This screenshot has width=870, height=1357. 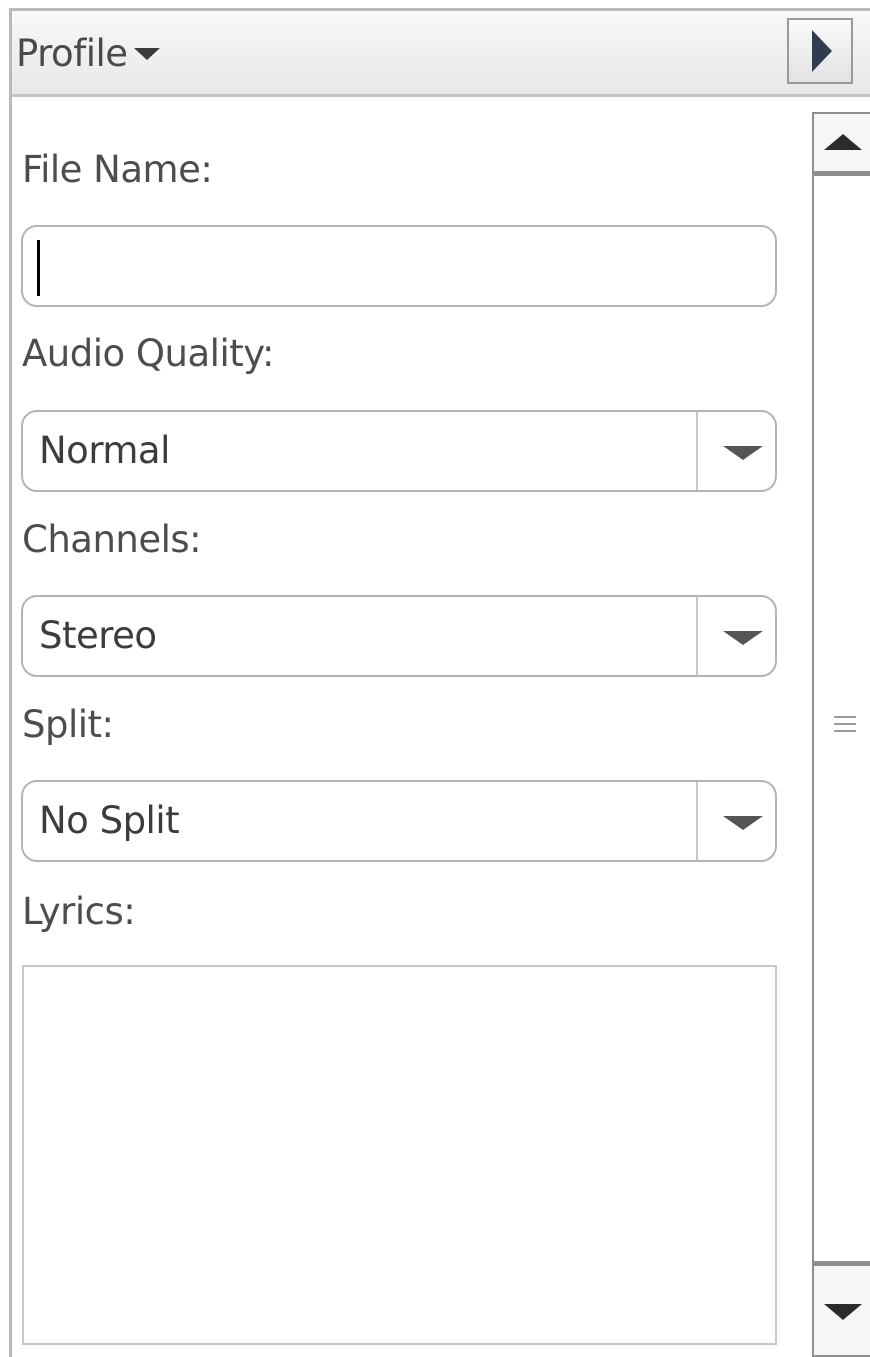 I want to click on lyrics-label: Lyrics:, so click(x=79, y=911).